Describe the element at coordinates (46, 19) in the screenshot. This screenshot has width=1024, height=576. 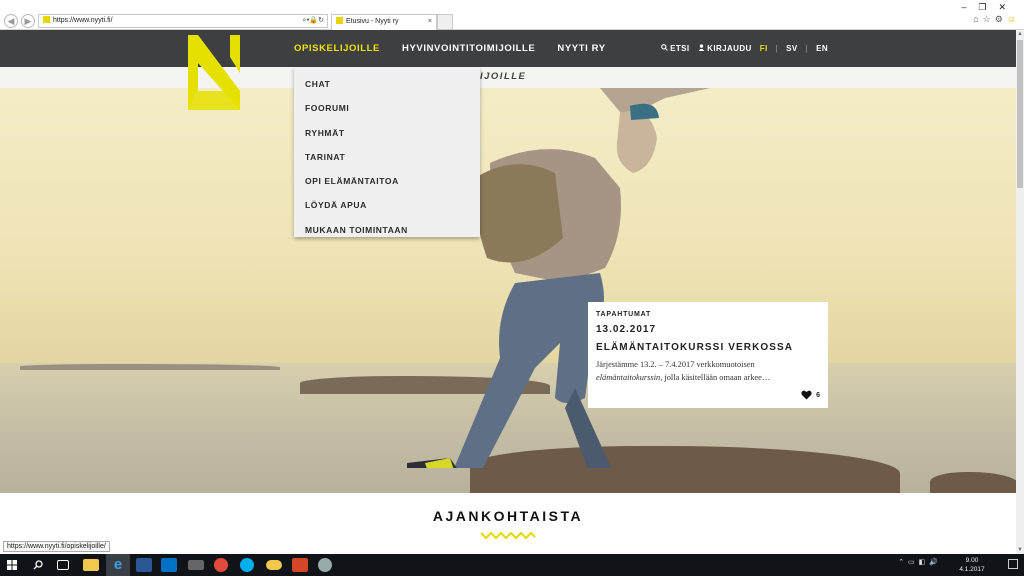
I see `site-favicon-icon` at that location.